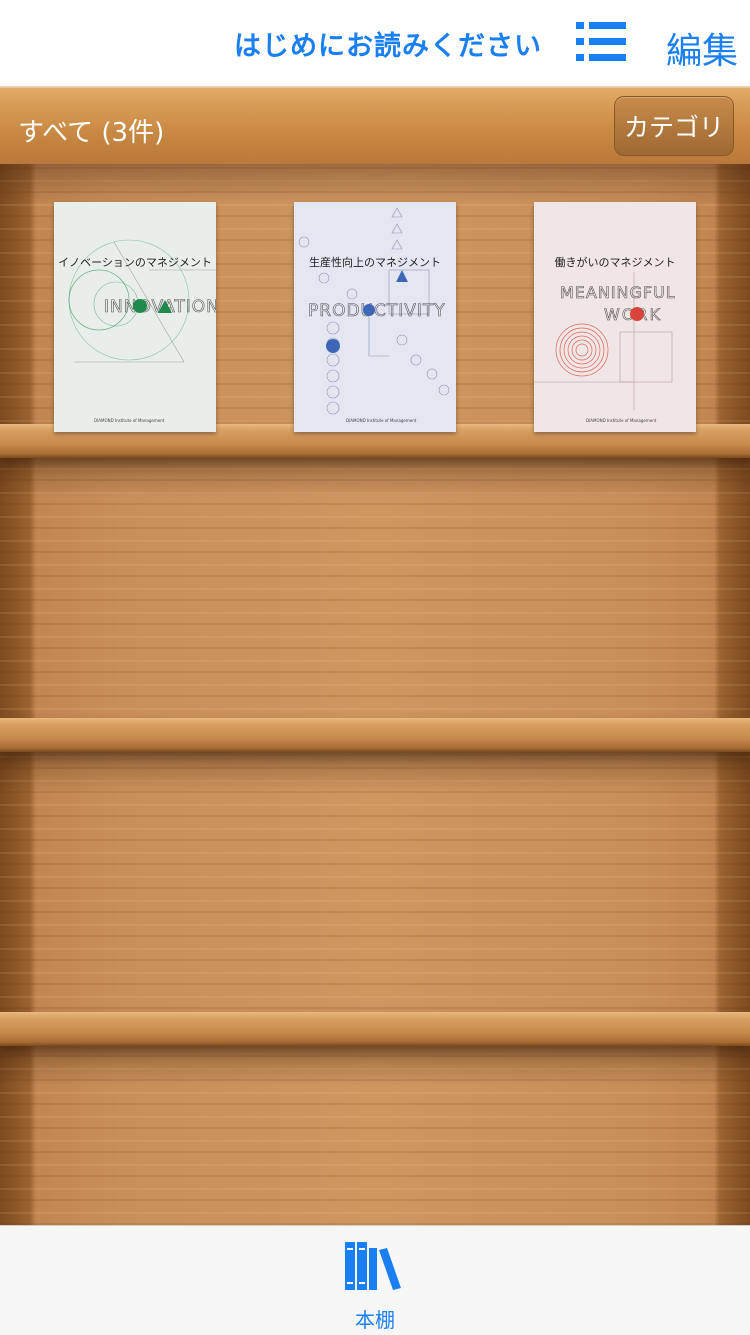  I want to click on list-icon, so click(601, 42).